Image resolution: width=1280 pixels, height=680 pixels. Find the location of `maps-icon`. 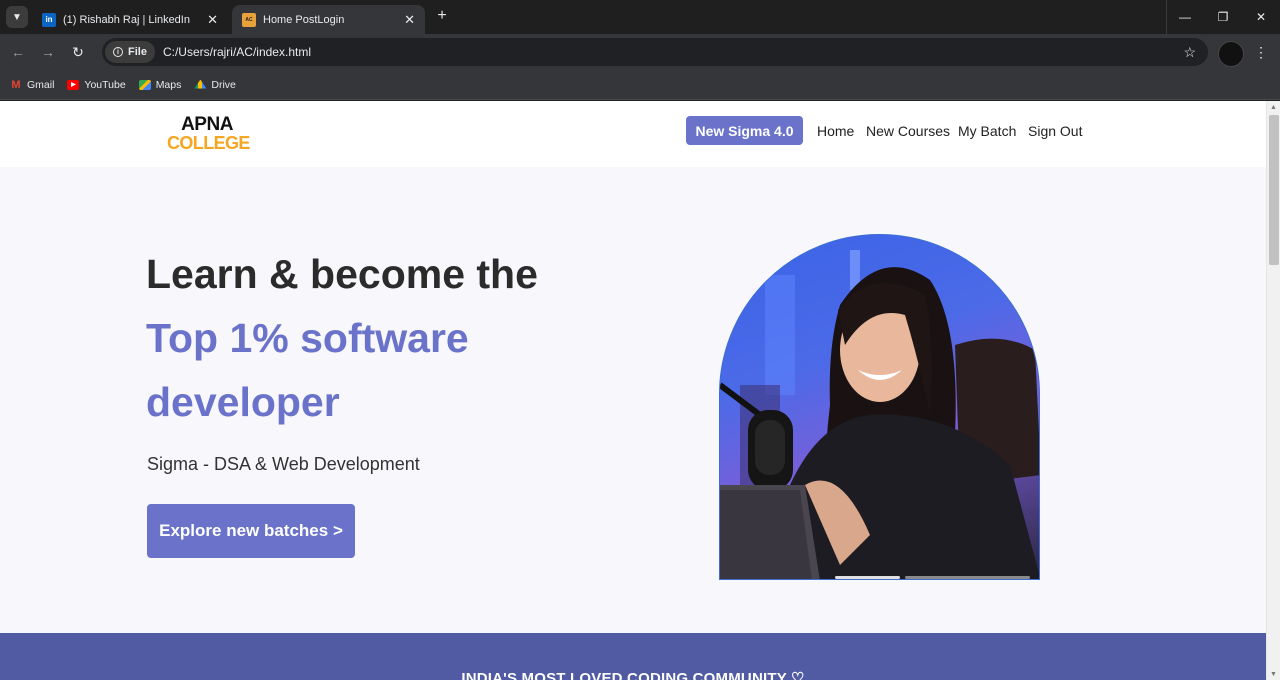

maps-icon is located at coordinates (144, 84).